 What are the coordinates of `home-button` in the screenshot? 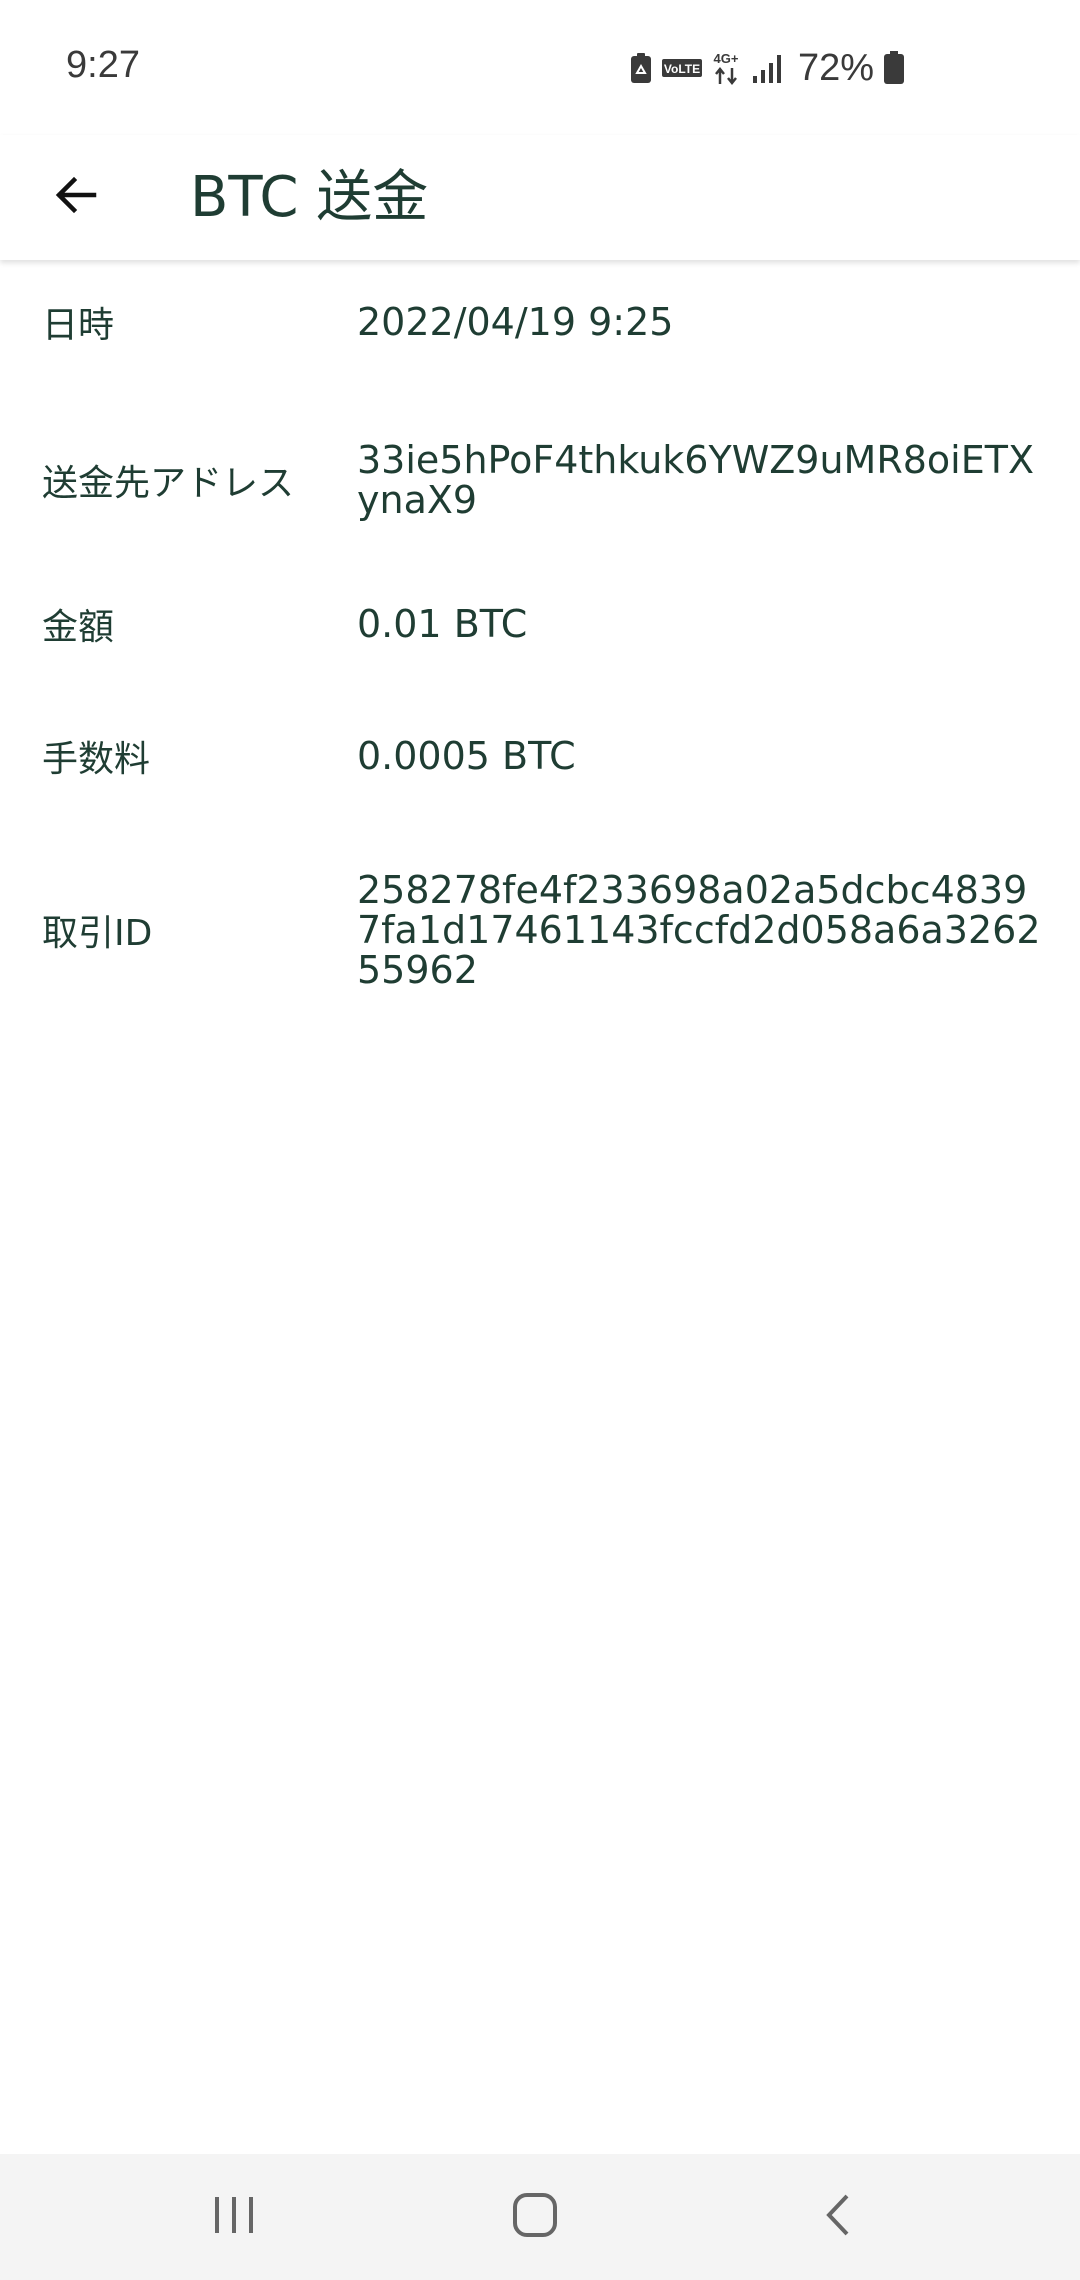 It's located at (535, 2217).